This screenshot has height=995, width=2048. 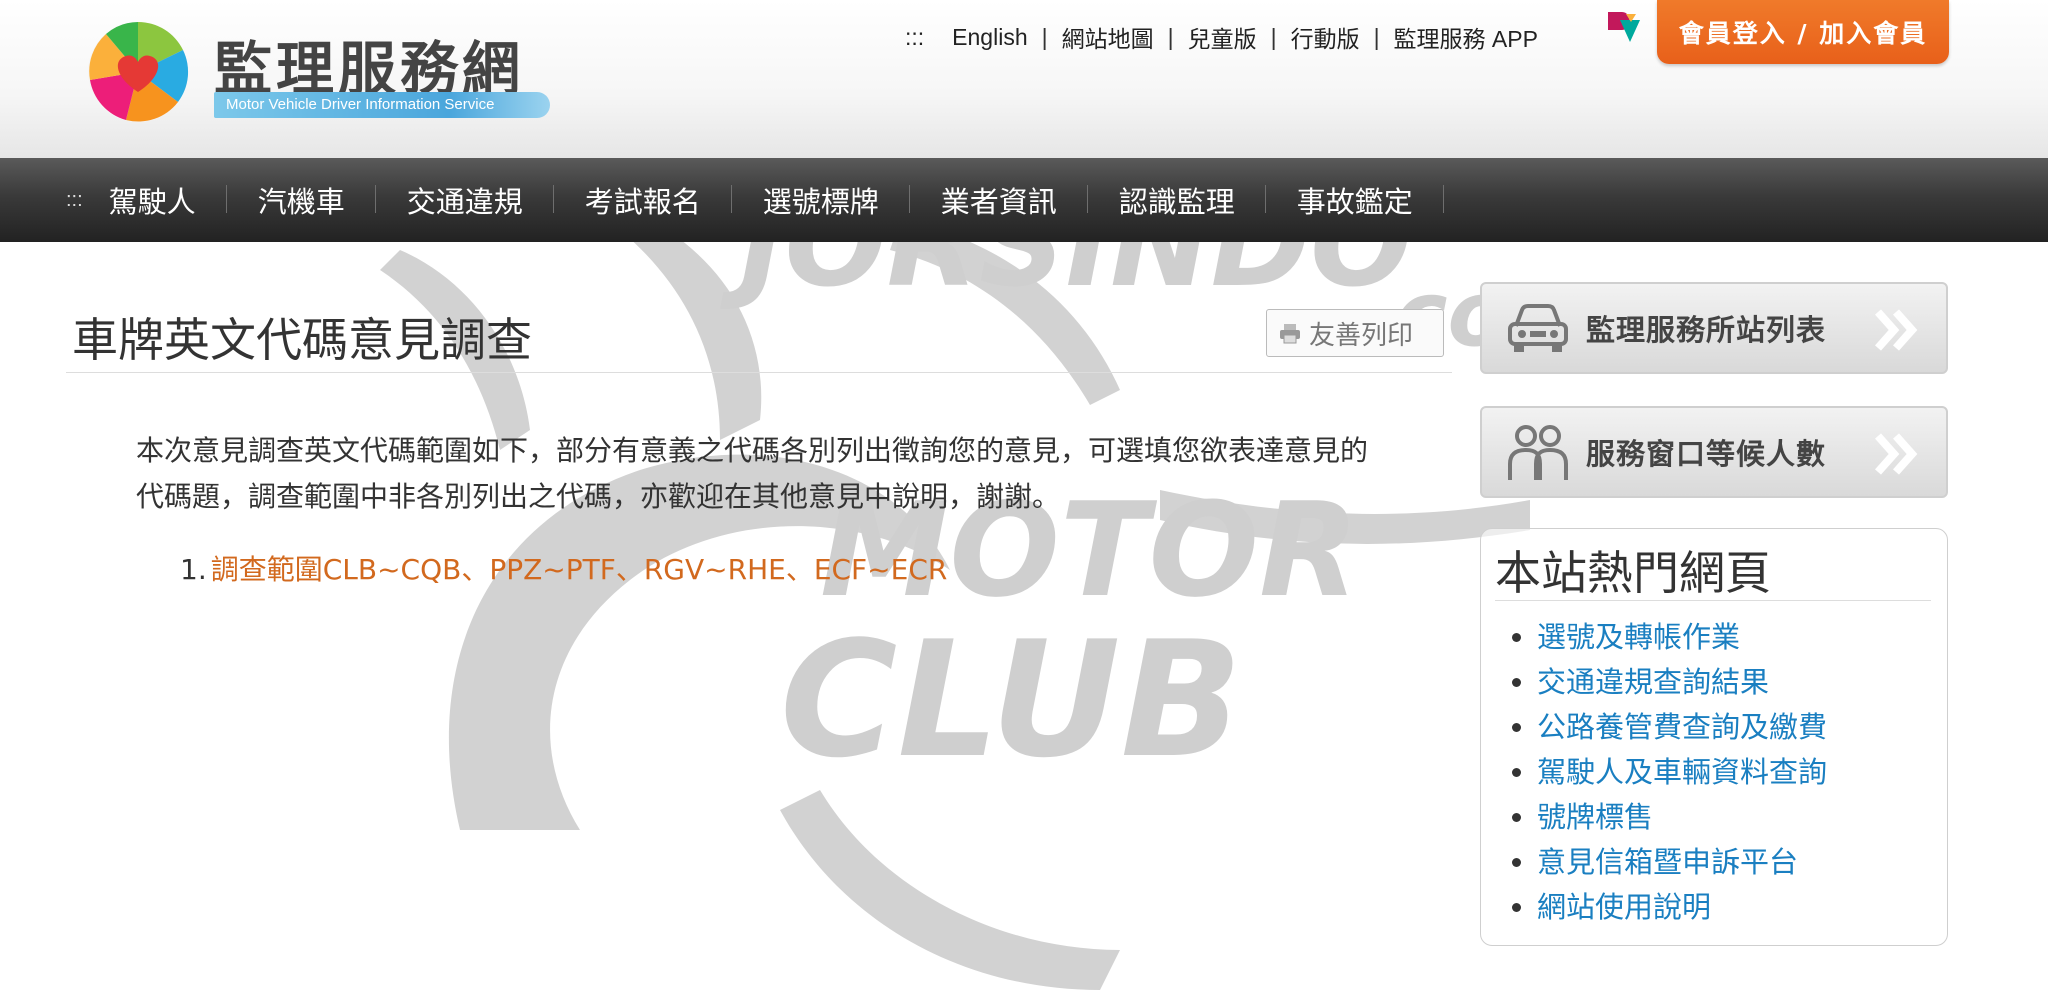 I want to click on nav-item-exam: 考試報名, so click(x=643, y=200).